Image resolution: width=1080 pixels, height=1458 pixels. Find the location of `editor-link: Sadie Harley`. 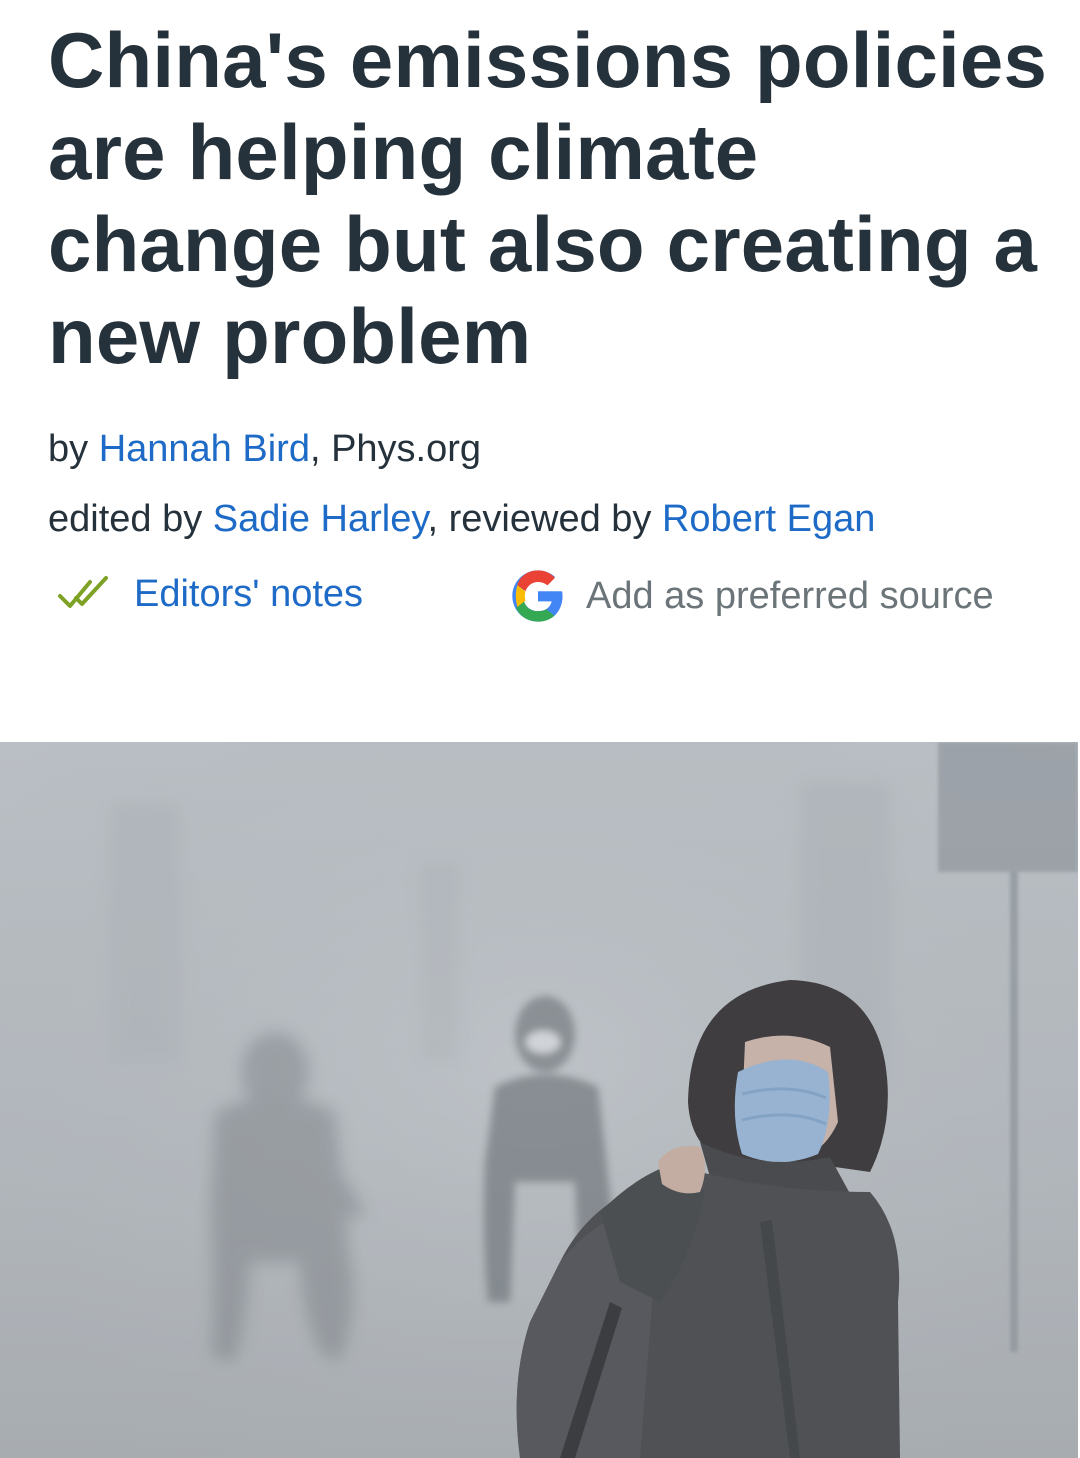

editor-link: Sadie Harley is located at coordinates (320, 519).